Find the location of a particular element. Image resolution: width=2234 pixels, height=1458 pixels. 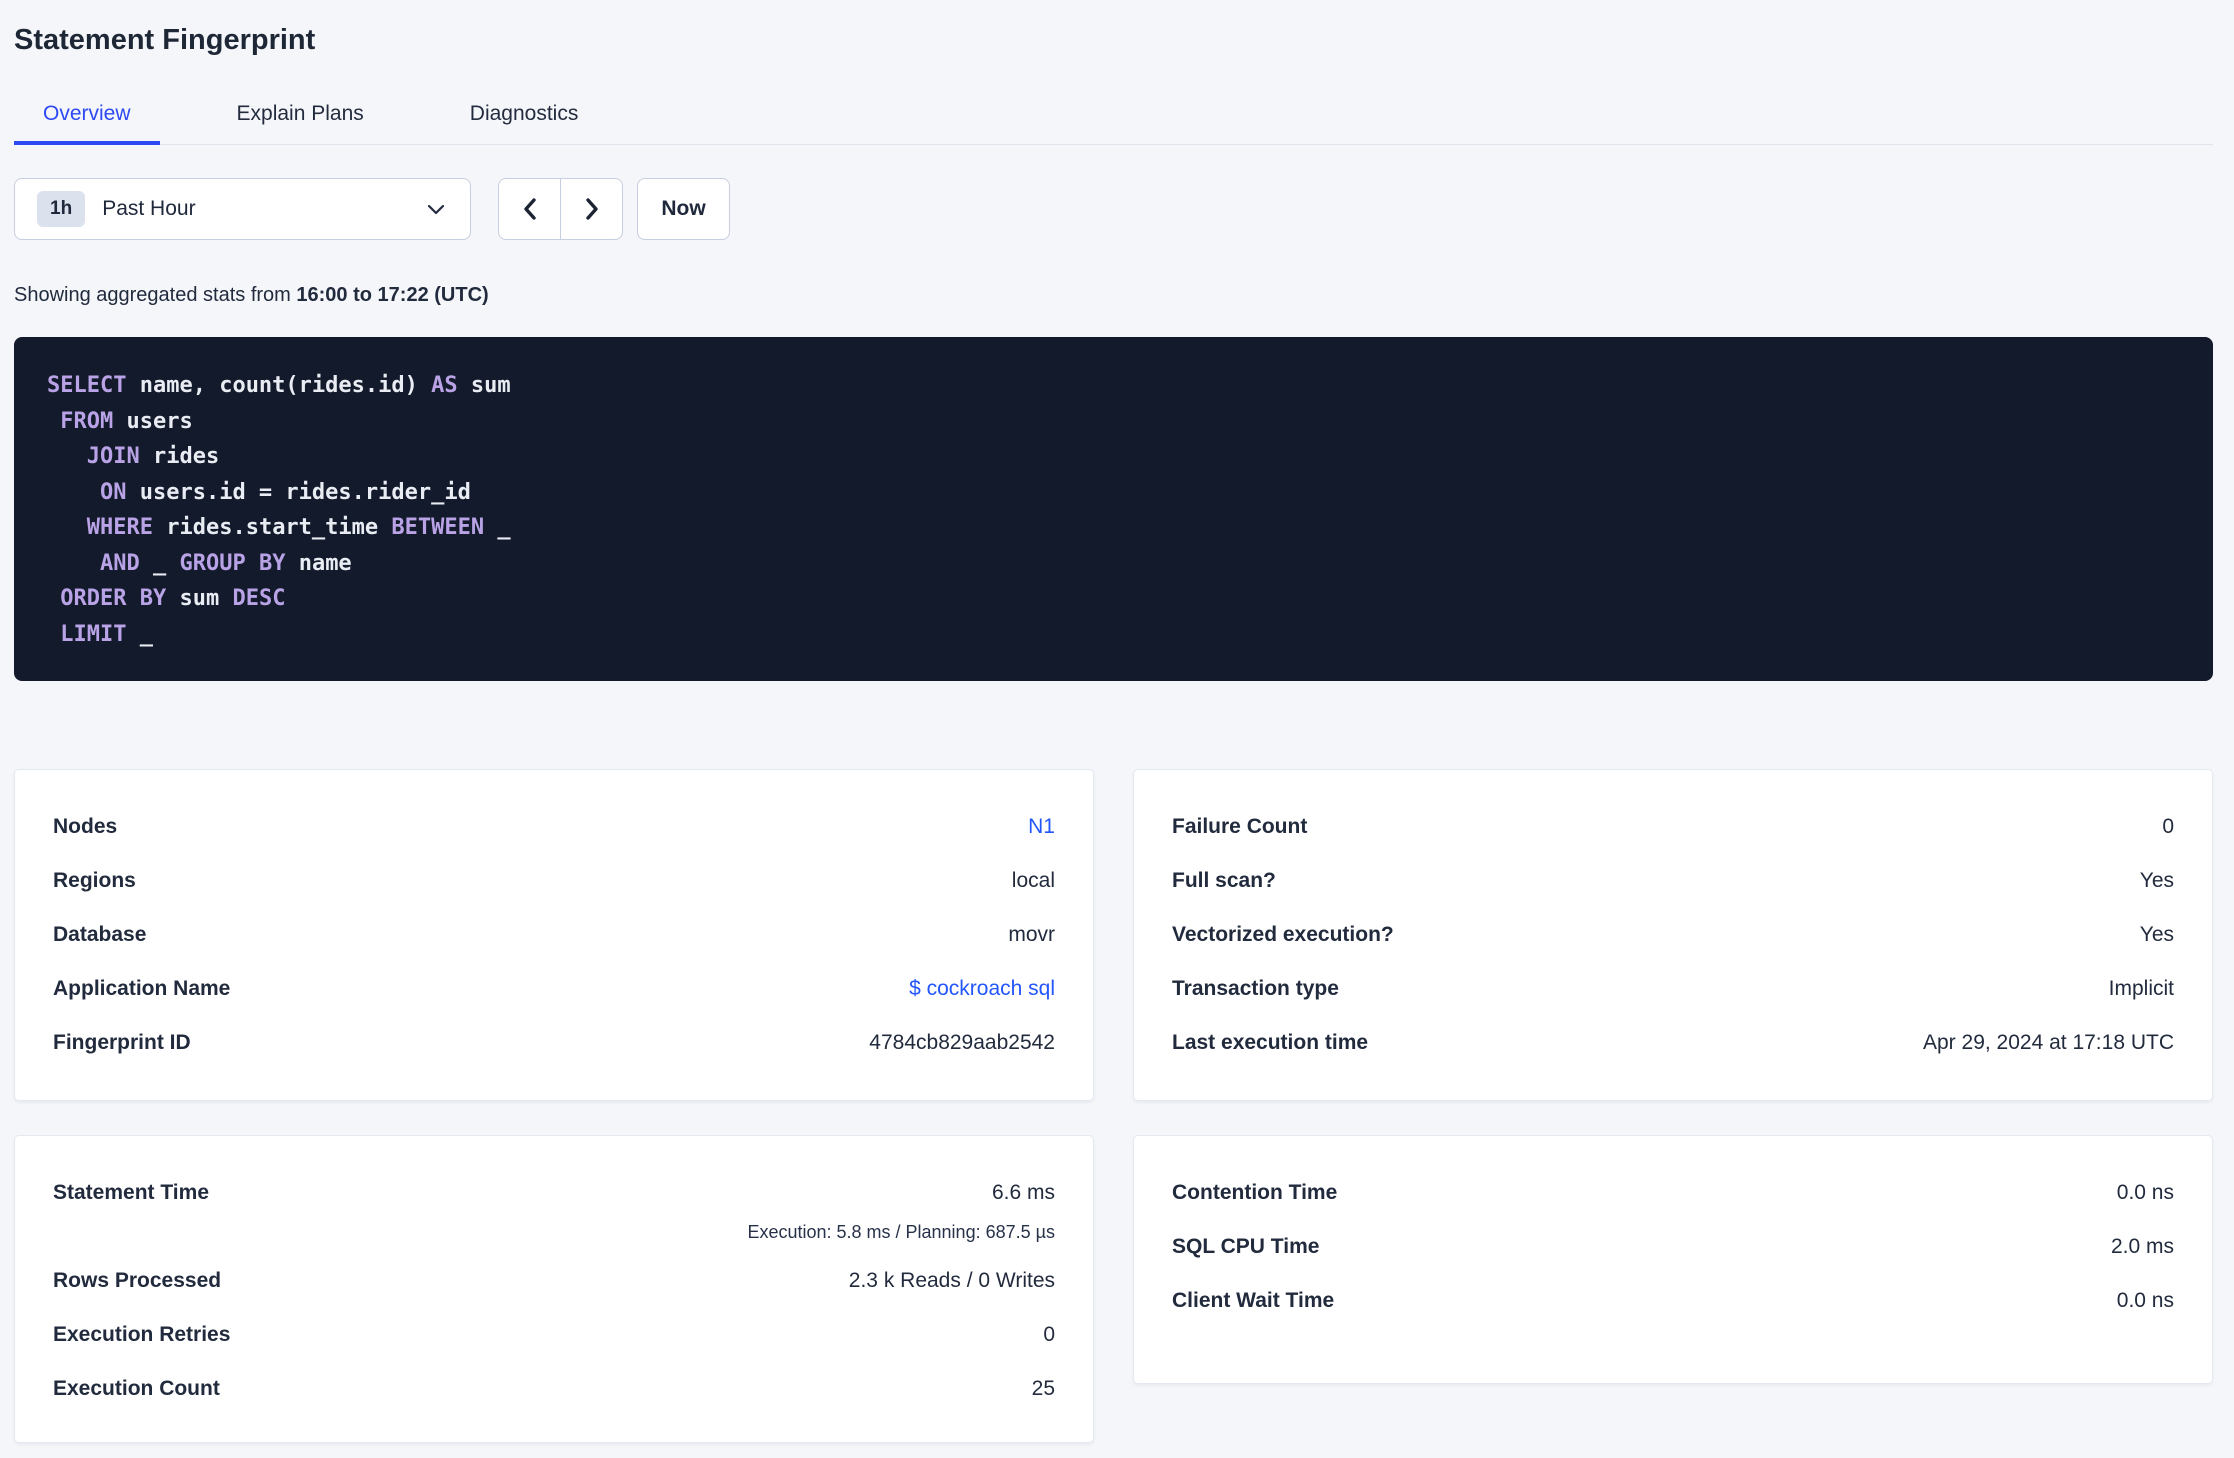

row-value: 2.0 ms is located at coordinates (2142, 1246).